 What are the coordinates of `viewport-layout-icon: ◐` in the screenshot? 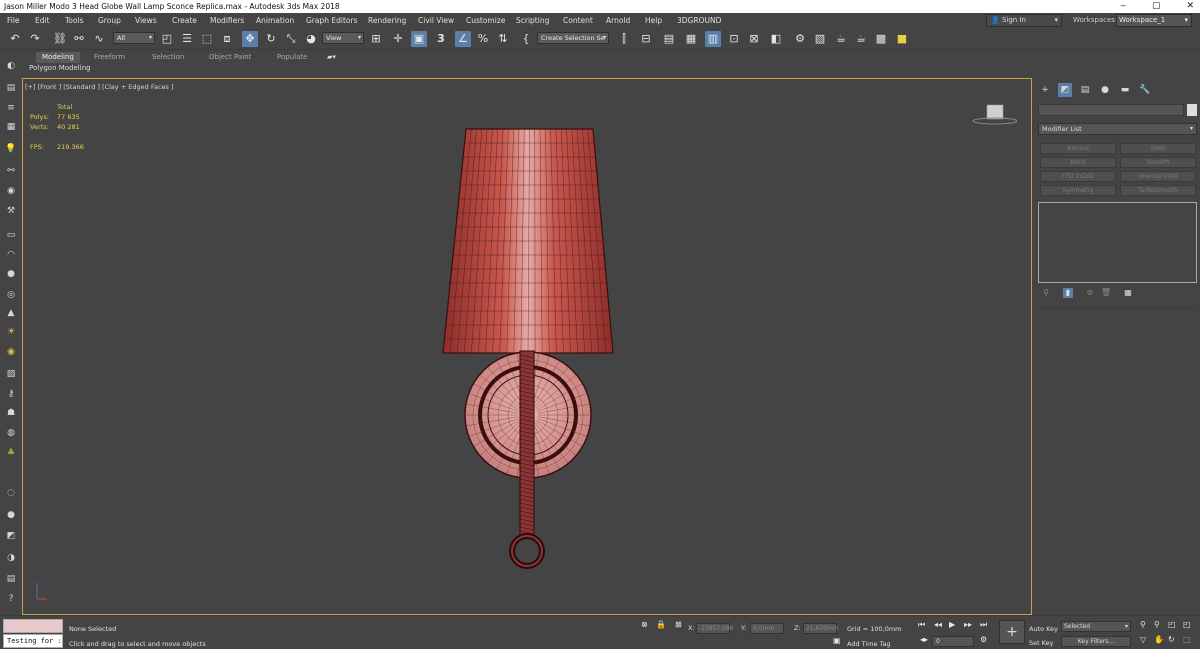 It's located at (11, 66).